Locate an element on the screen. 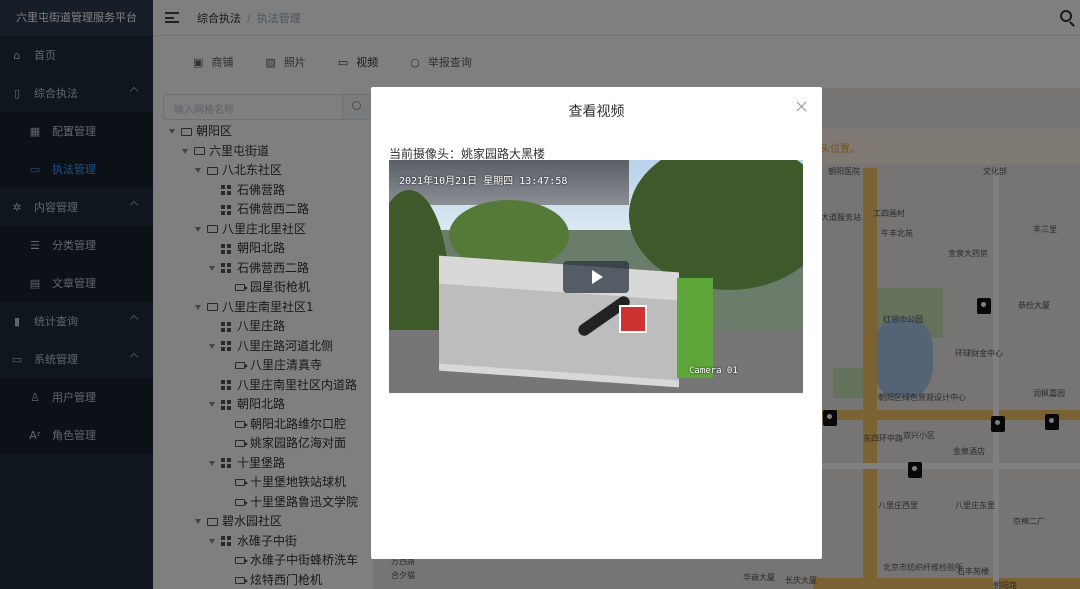 This screenshot has height=589, width=1080. close-icon is located at coordinates (802, 107).